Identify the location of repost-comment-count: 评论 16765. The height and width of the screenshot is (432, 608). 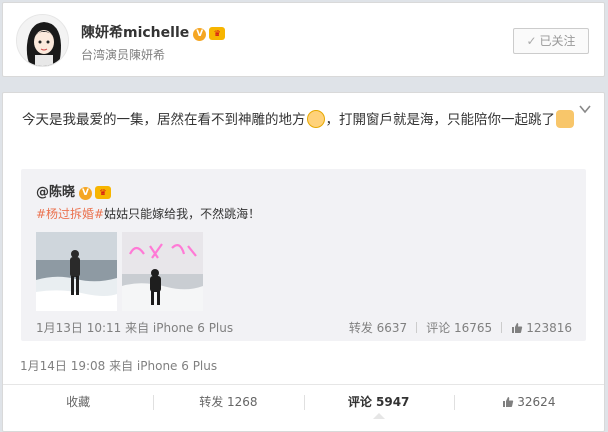
(459, 327).